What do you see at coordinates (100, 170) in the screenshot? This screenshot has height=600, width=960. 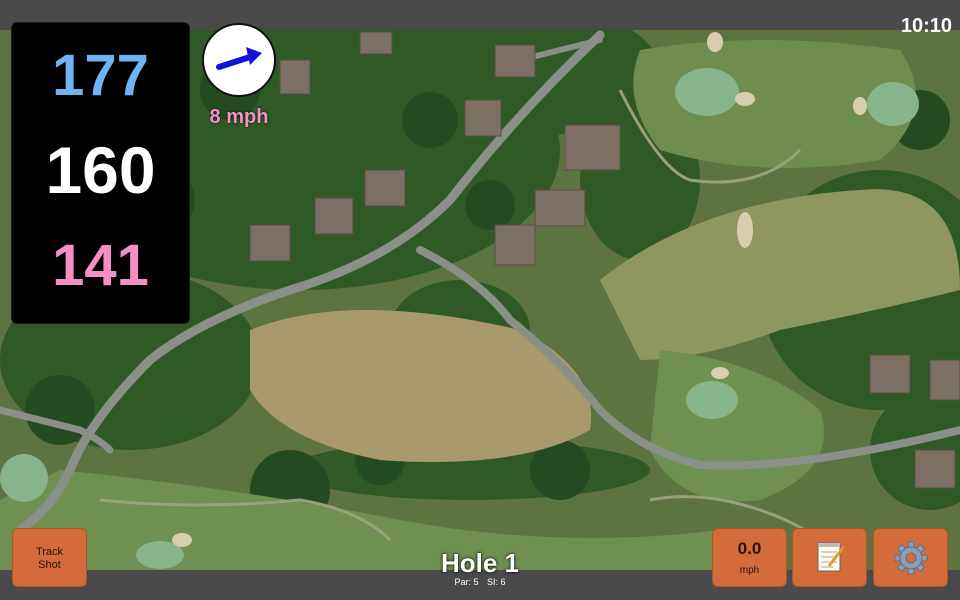 I see `center-yardage: 160` at bounding box center [100, 170].